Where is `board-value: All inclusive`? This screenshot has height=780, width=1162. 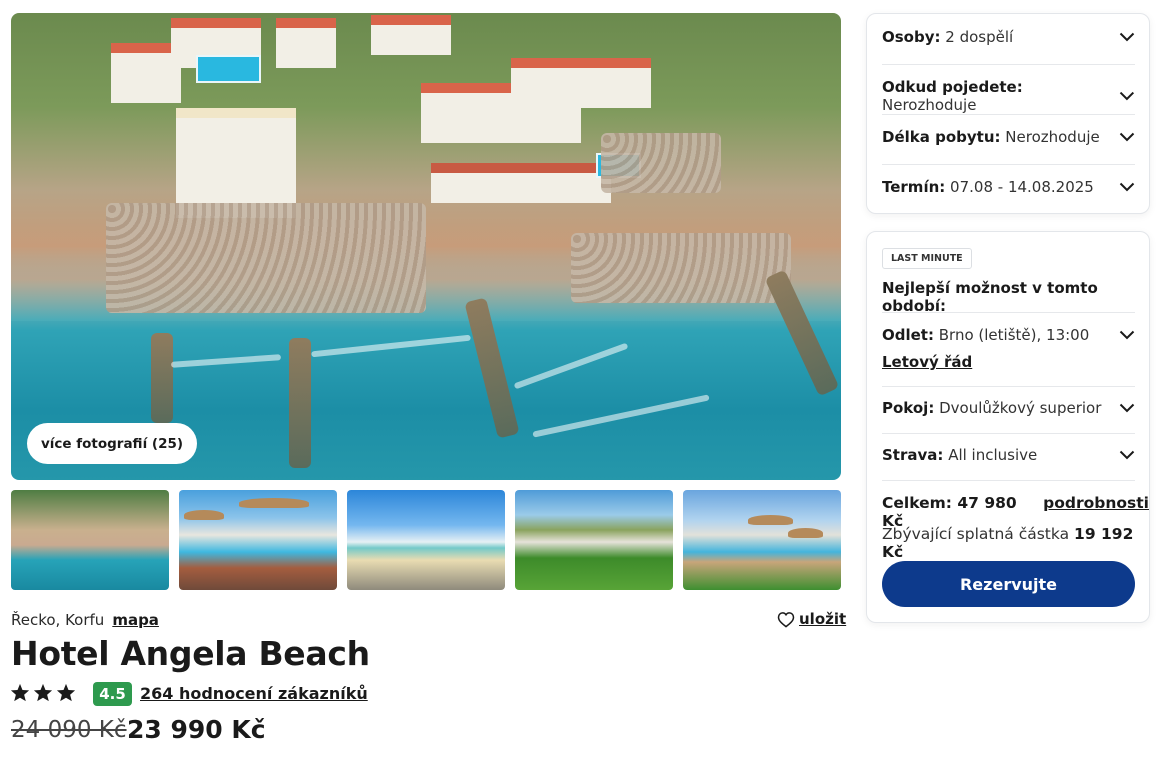
board-value: All inclusive is located at coordinates (993, 455).